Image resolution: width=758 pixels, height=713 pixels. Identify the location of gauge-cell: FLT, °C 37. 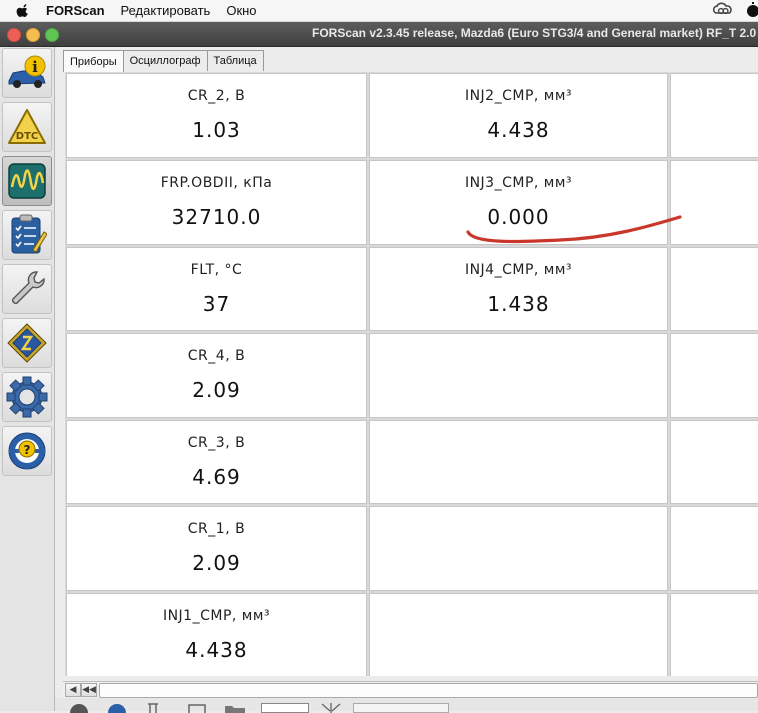
(216, 289).